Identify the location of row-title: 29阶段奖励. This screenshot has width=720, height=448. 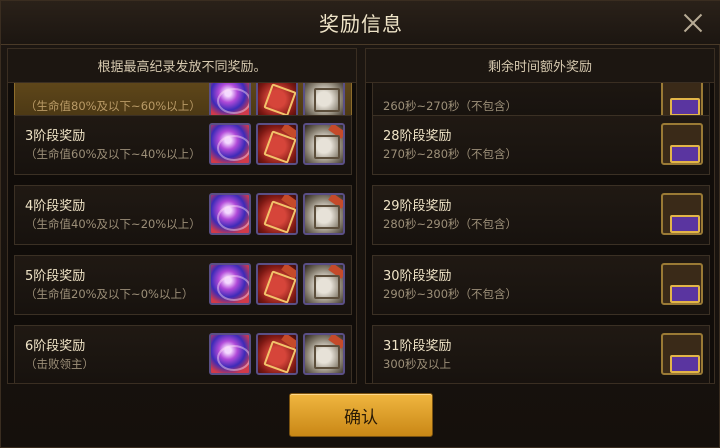
(417, 206).